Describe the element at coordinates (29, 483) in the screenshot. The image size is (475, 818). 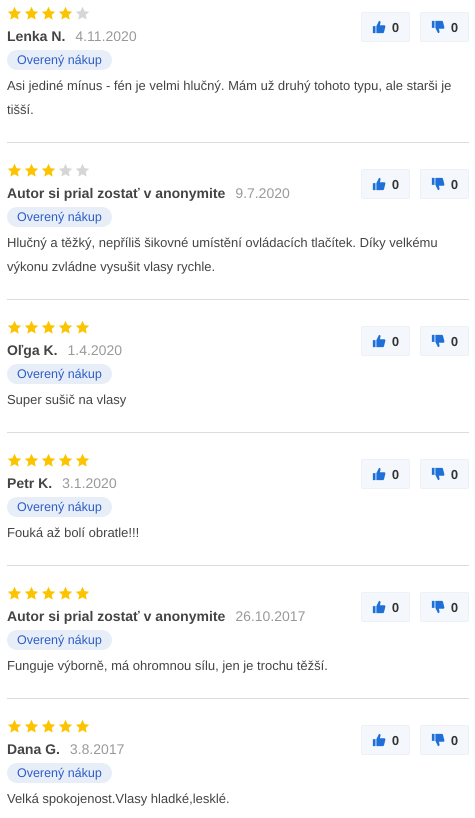
I see `author-name: Petr K.` at that location.